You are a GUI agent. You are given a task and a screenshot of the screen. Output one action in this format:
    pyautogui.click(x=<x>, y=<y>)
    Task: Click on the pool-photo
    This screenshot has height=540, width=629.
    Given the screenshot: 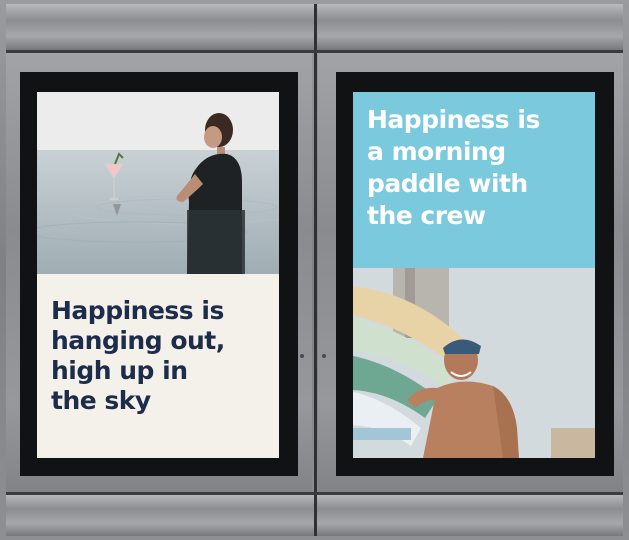 What is the action you would take?
    pyautogui.click(x=158, y=183)
    